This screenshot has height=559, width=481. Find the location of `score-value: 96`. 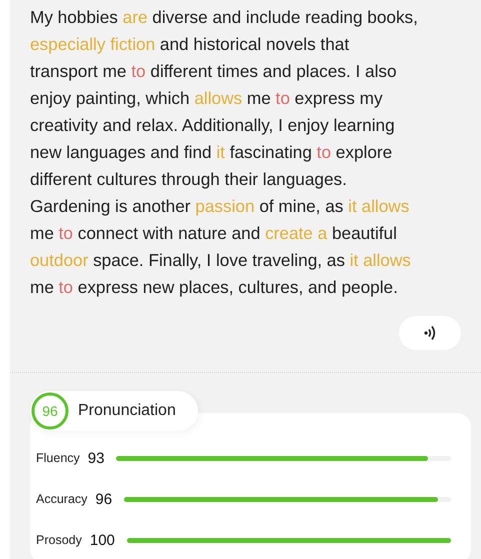

score-value: 96 is located at coordinates (50, 411).